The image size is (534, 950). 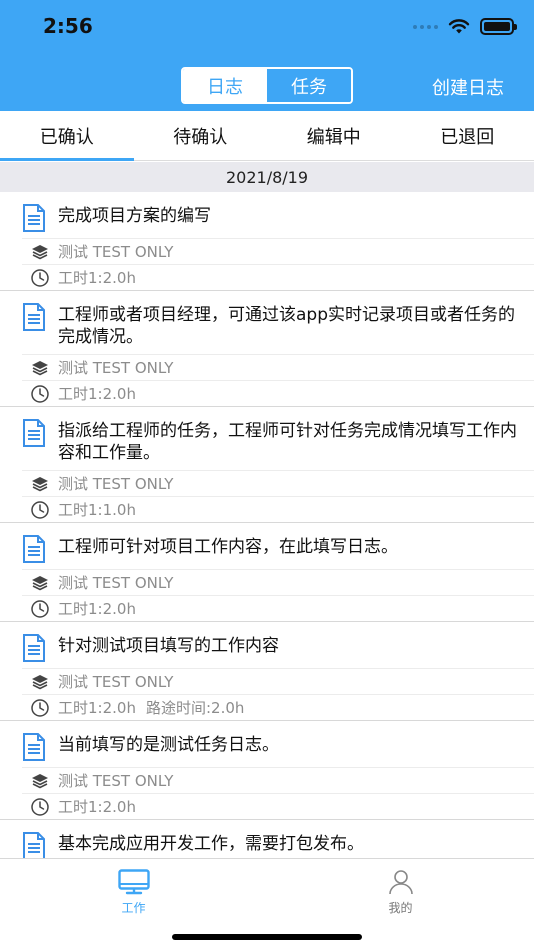 What do you see at coordinates (228, 547) in the screenshot?
I see `log-entry-title: 工程师可针对项目工作内容，在此填写日志。` at bounding box center [228, 547].